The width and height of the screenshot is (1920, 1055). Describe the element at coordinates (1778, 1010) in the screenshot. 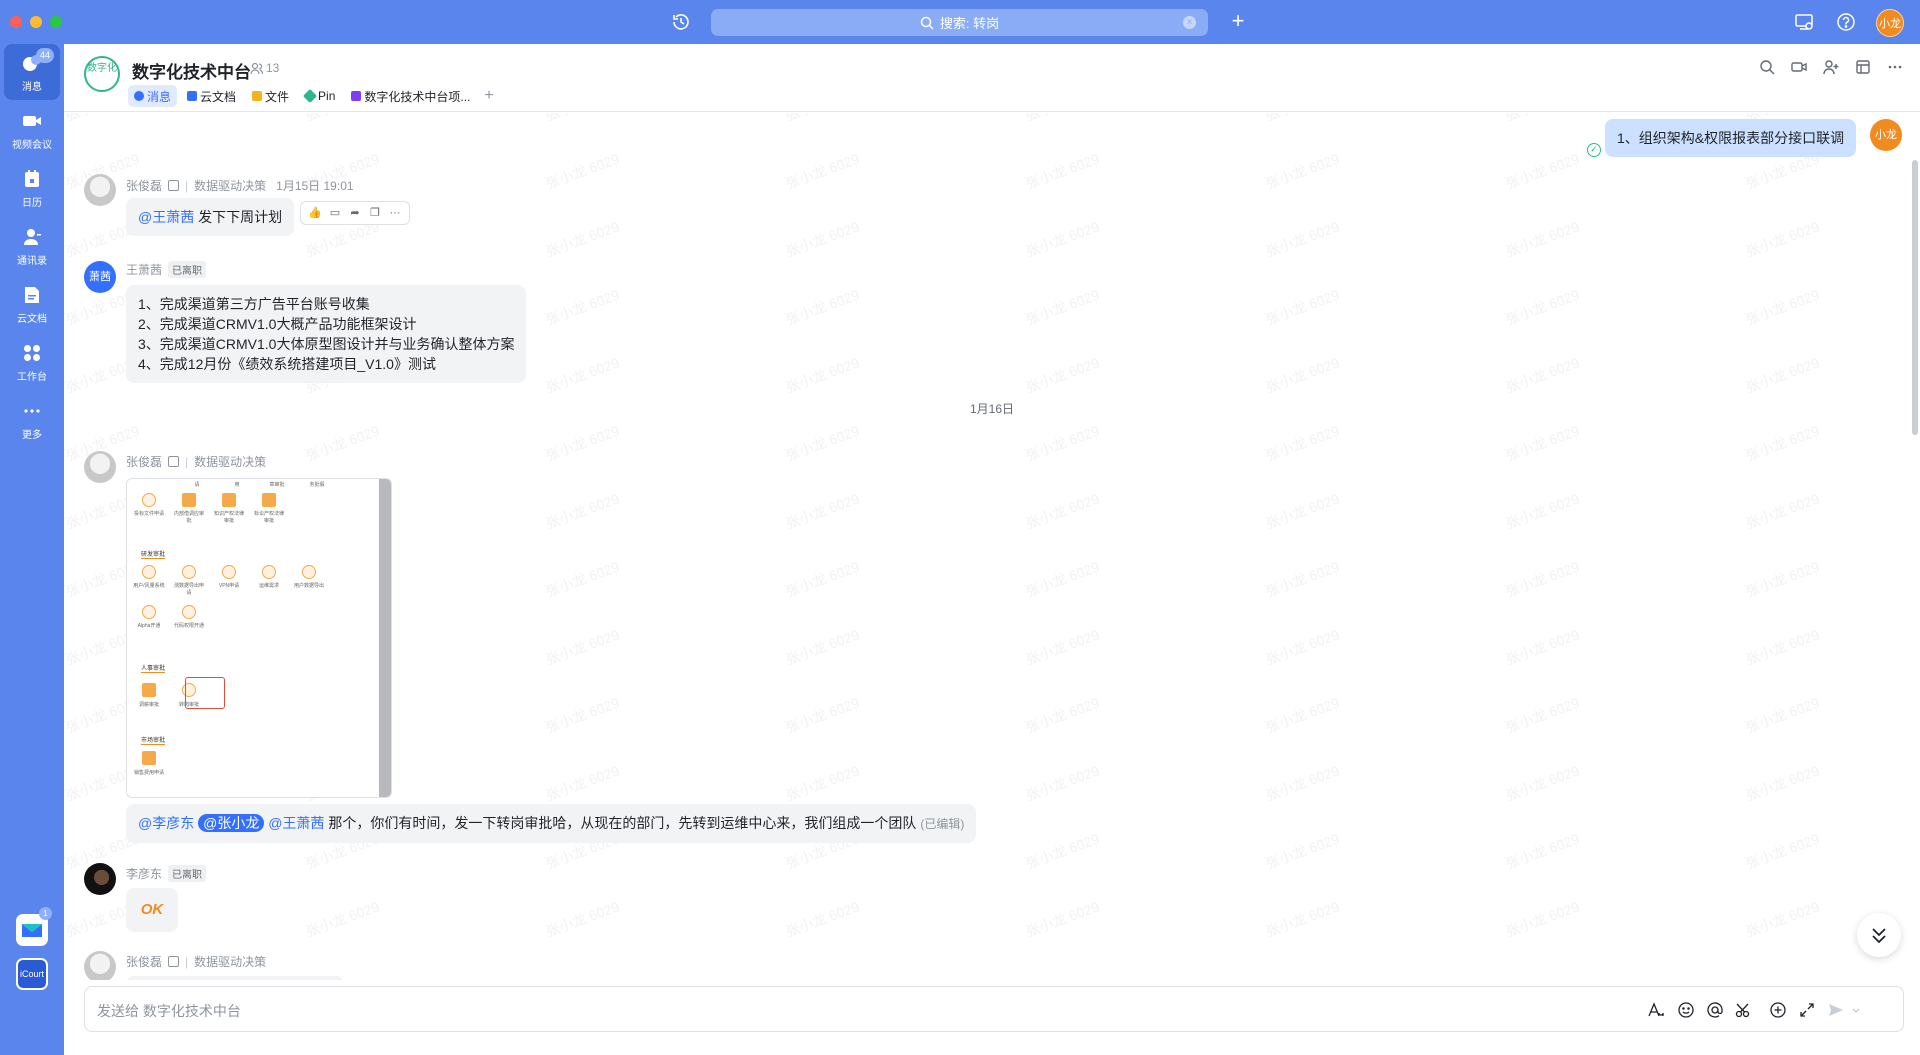

I see `add-attachment-icon` at that location.